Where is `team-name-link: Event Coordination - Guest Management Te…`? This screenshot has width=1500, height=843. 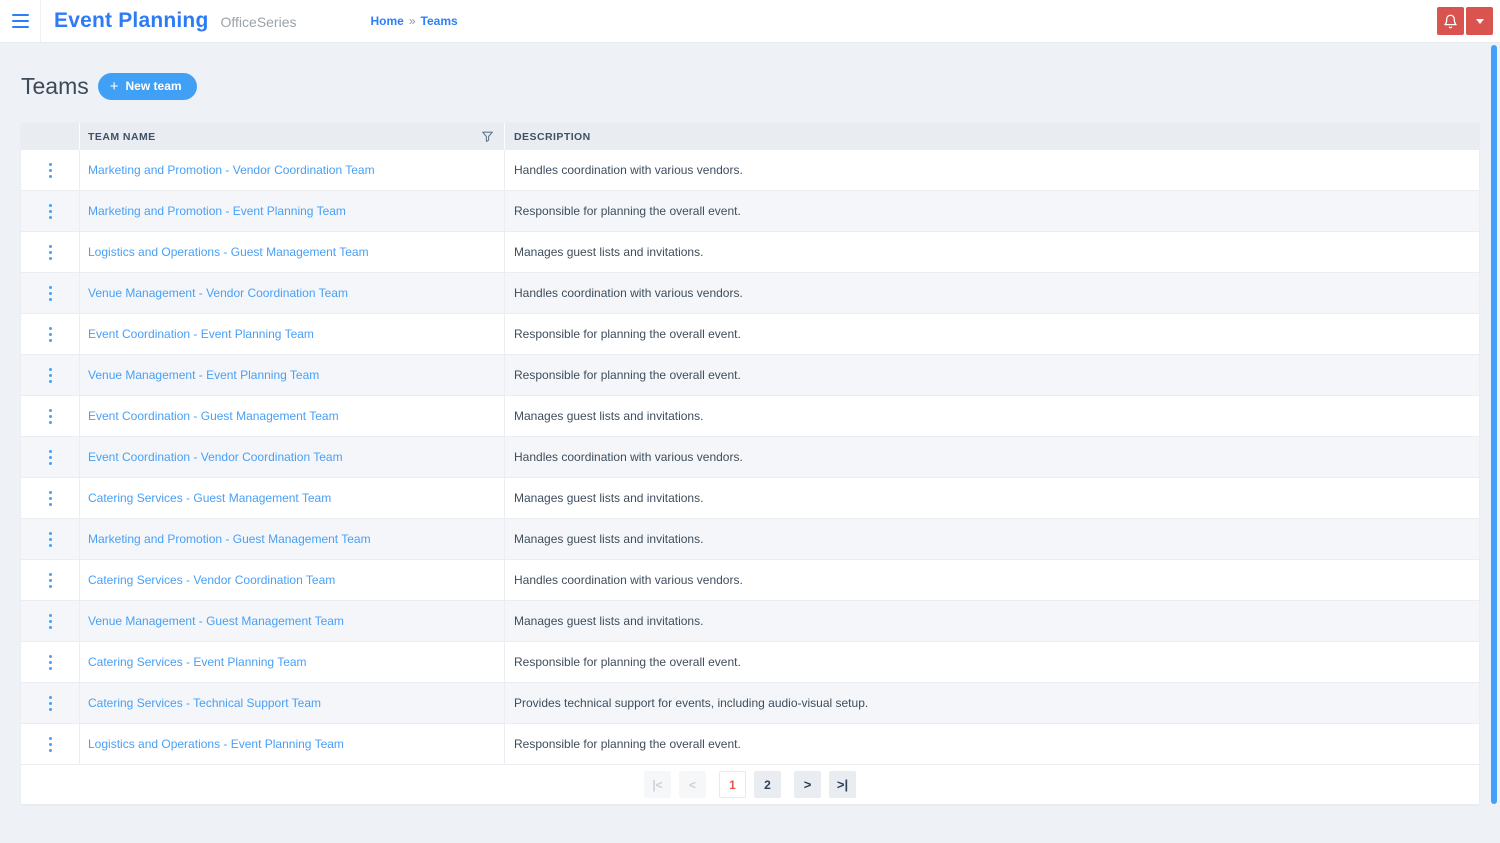
team-name-link: Event Coordination - Guest Management Te… is located at coordinates (213, 416).